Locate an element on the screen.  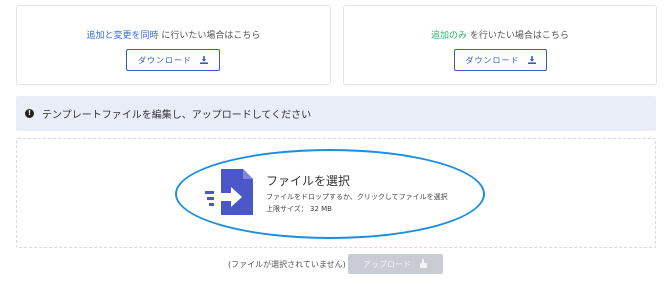
card-highlight-text: 追加と変更を同時 is located at coordinates (122, 36).